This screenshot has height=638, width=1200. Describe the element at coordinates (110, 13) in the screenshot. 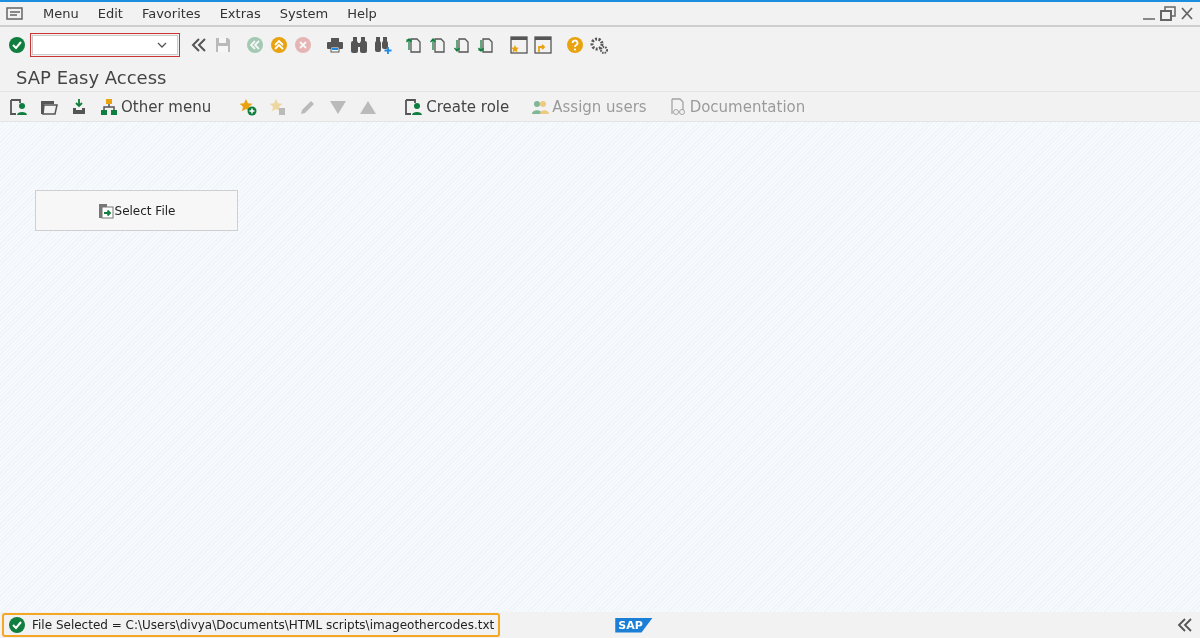

I see `menu-item: Edit` at that location.